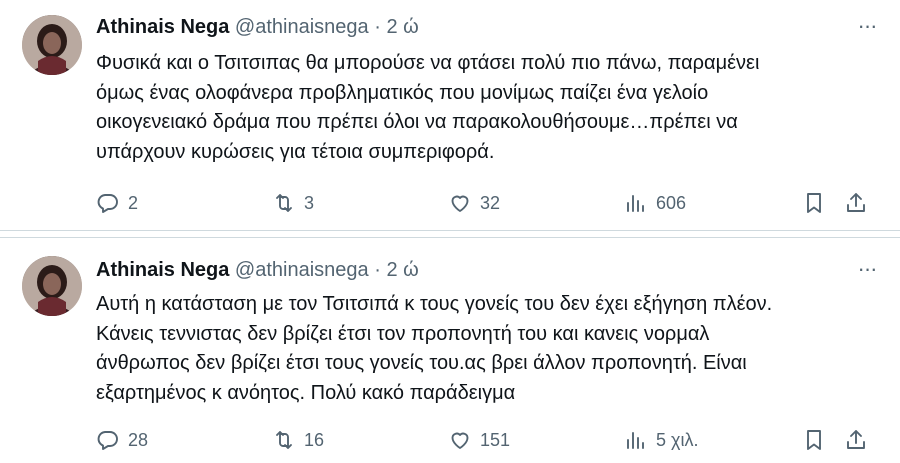  I want to click on like-button: 32, so click(474, 203).